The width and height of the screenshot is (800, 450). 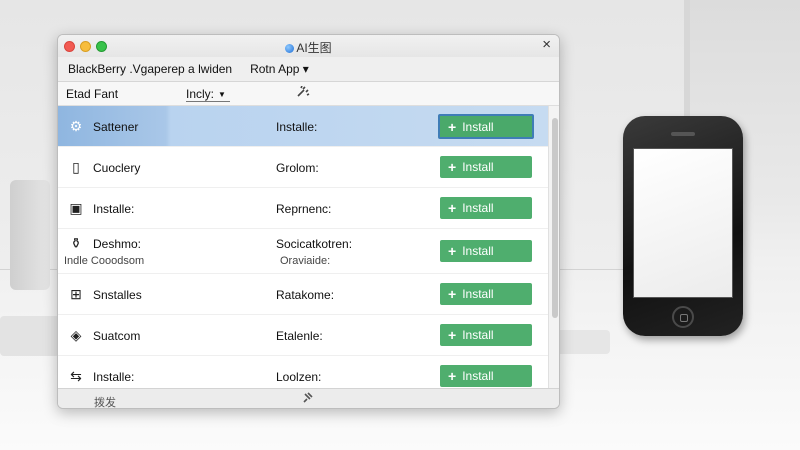 What do you see at coordinates (222, 94) in the screenshot?
I see `chevron-down-icon: ▼` at bounding box center [222, 94].